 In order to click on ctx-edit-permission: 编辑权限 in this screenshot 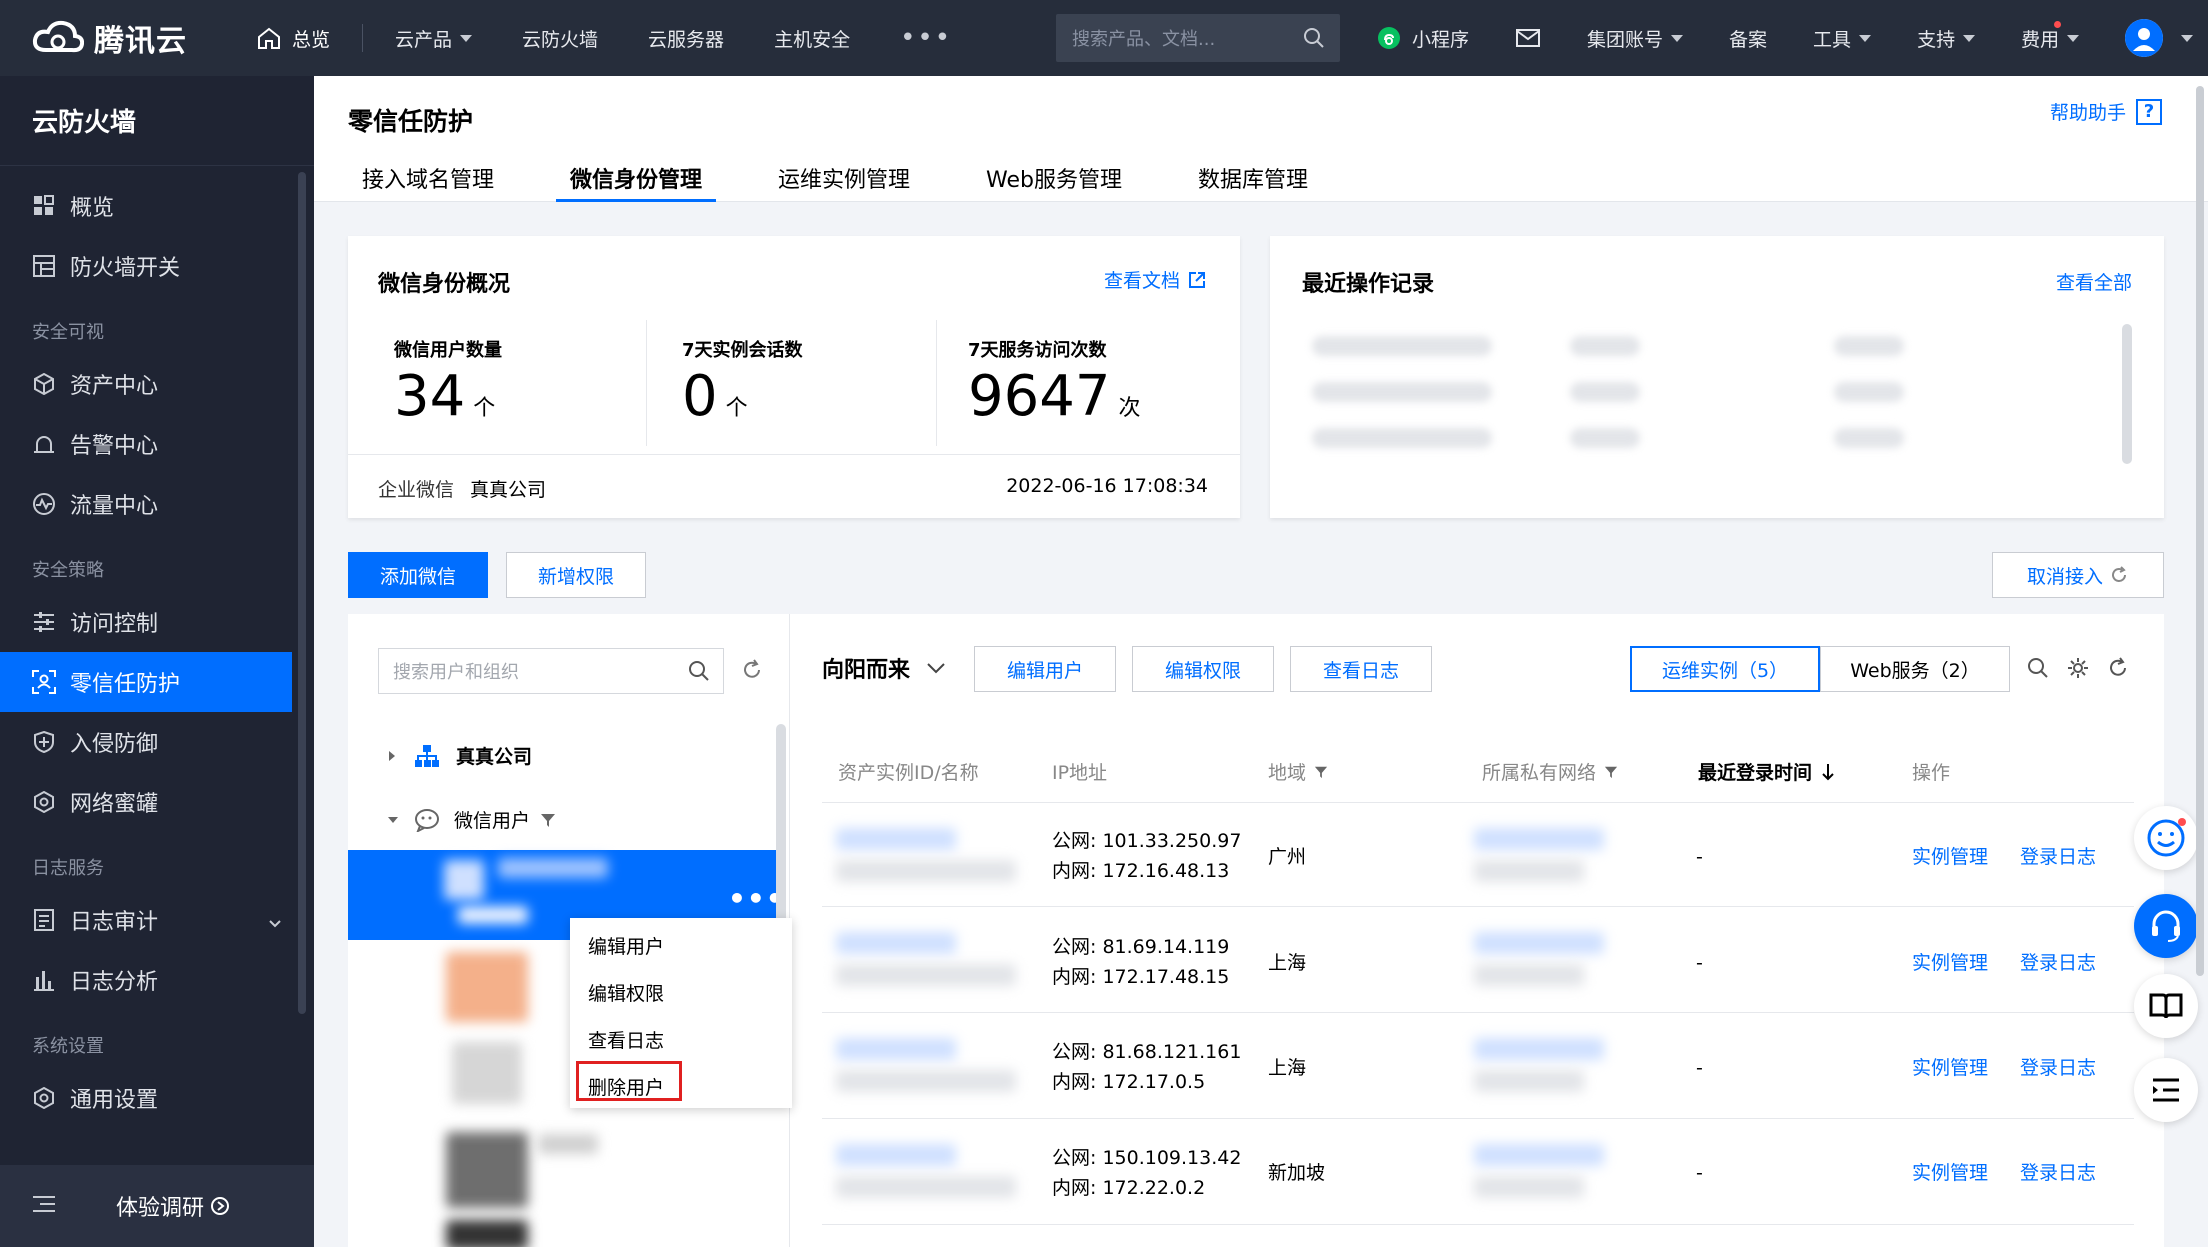, I will do `click(626, 992)`.